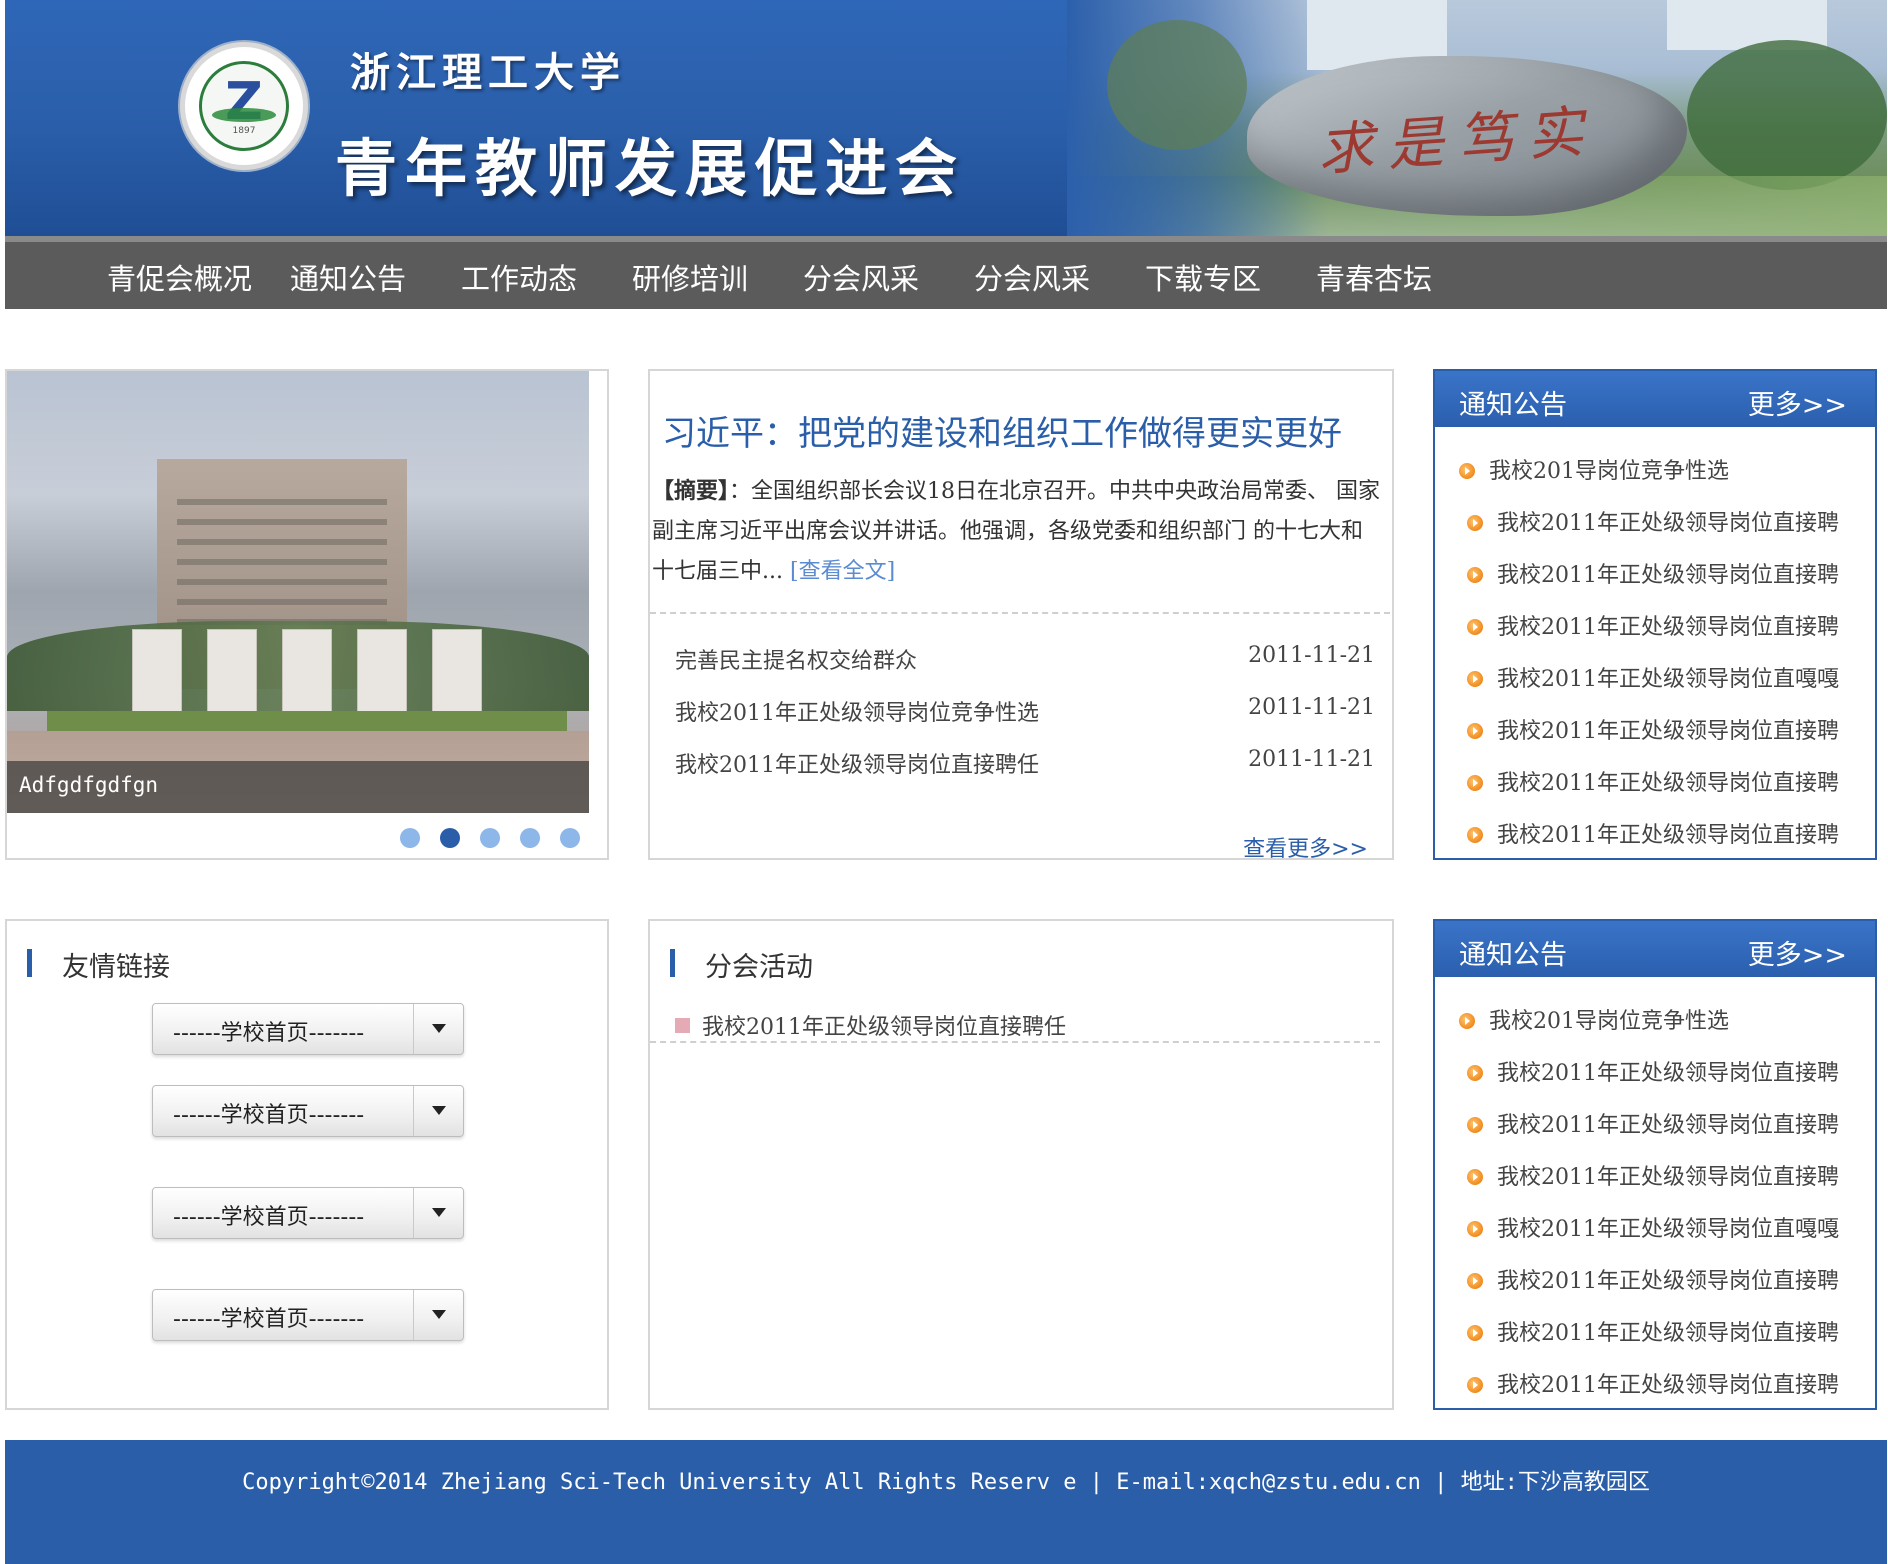 Image resolution: width=1888 pixels, height=1564 pixels. What do you see at coordinates (861, 277) in the screenshot?
I see `nav-item-branch-style-1: 分会风采` at bounding box center [861, 277].